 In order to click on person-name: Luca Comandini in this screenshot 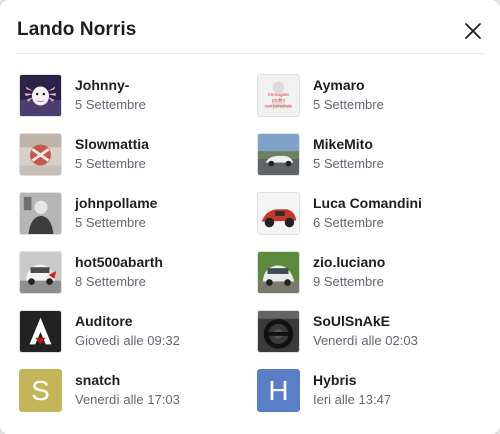, I will do `click(367, 203)`.